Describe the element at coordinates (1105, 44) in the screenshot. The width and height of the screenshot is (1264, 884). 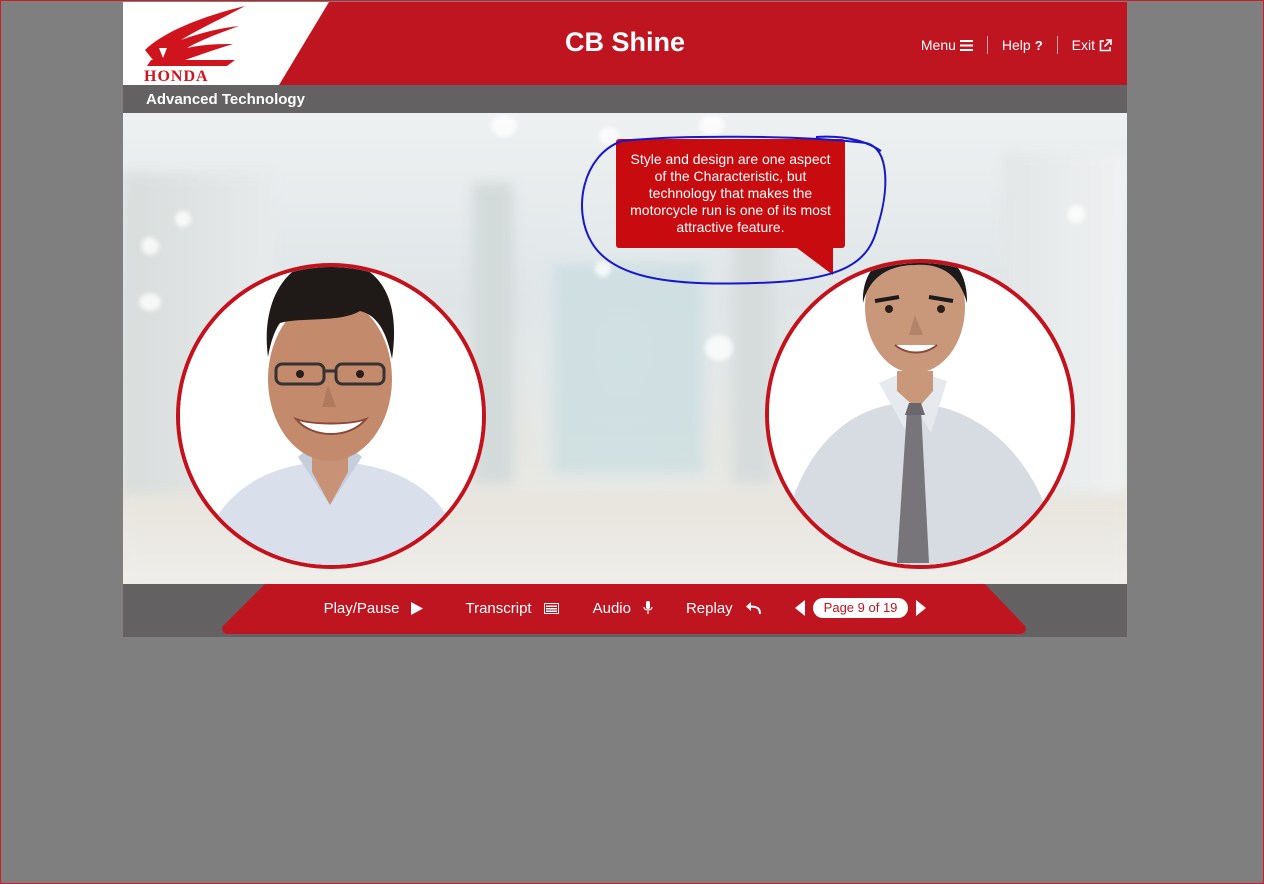
I see `external-link-icon` at that location.